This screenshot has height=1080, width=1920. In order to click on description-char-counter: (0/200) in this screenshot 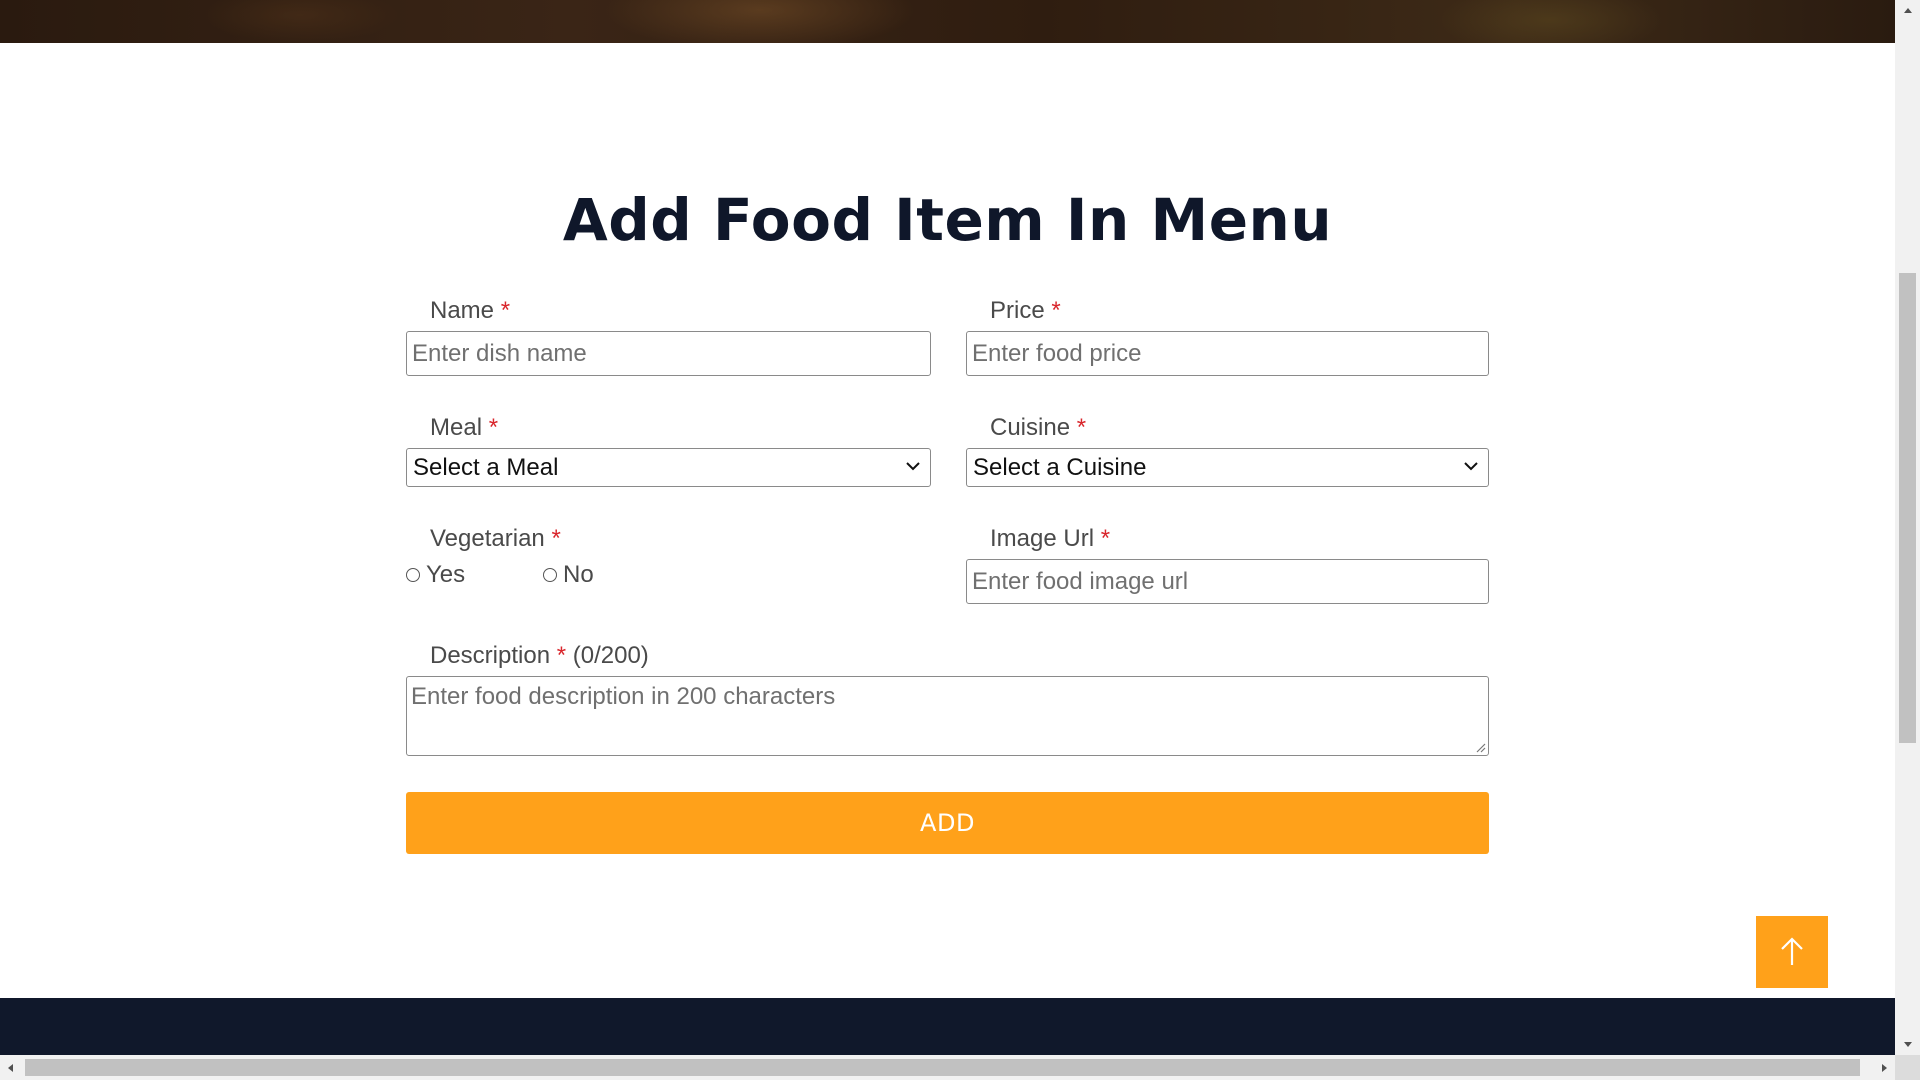, I will do `click(610, 655)`.